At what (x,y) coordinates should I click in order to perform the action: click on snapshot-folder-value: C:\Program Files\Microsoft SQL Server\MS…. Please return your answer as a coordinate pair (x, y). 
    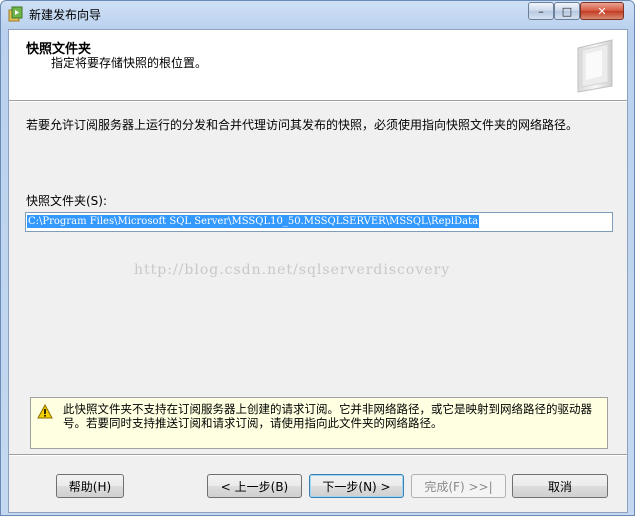
    Looking at the image, I should click on (253, 221).